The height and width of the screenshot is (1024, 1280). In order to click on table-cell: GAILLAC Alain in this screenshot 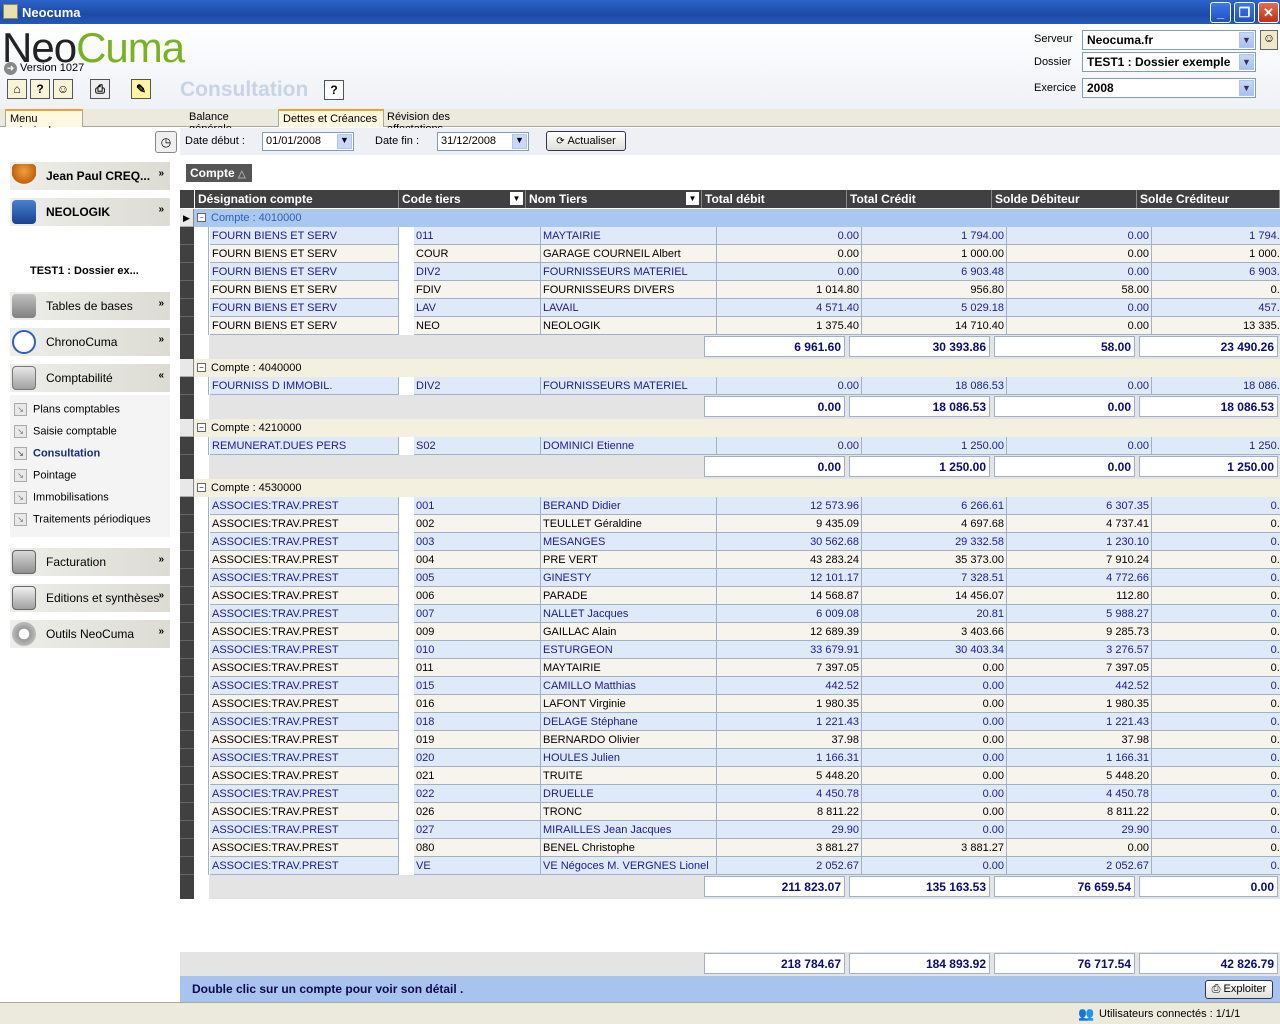, I will do `click(629, 632)`.